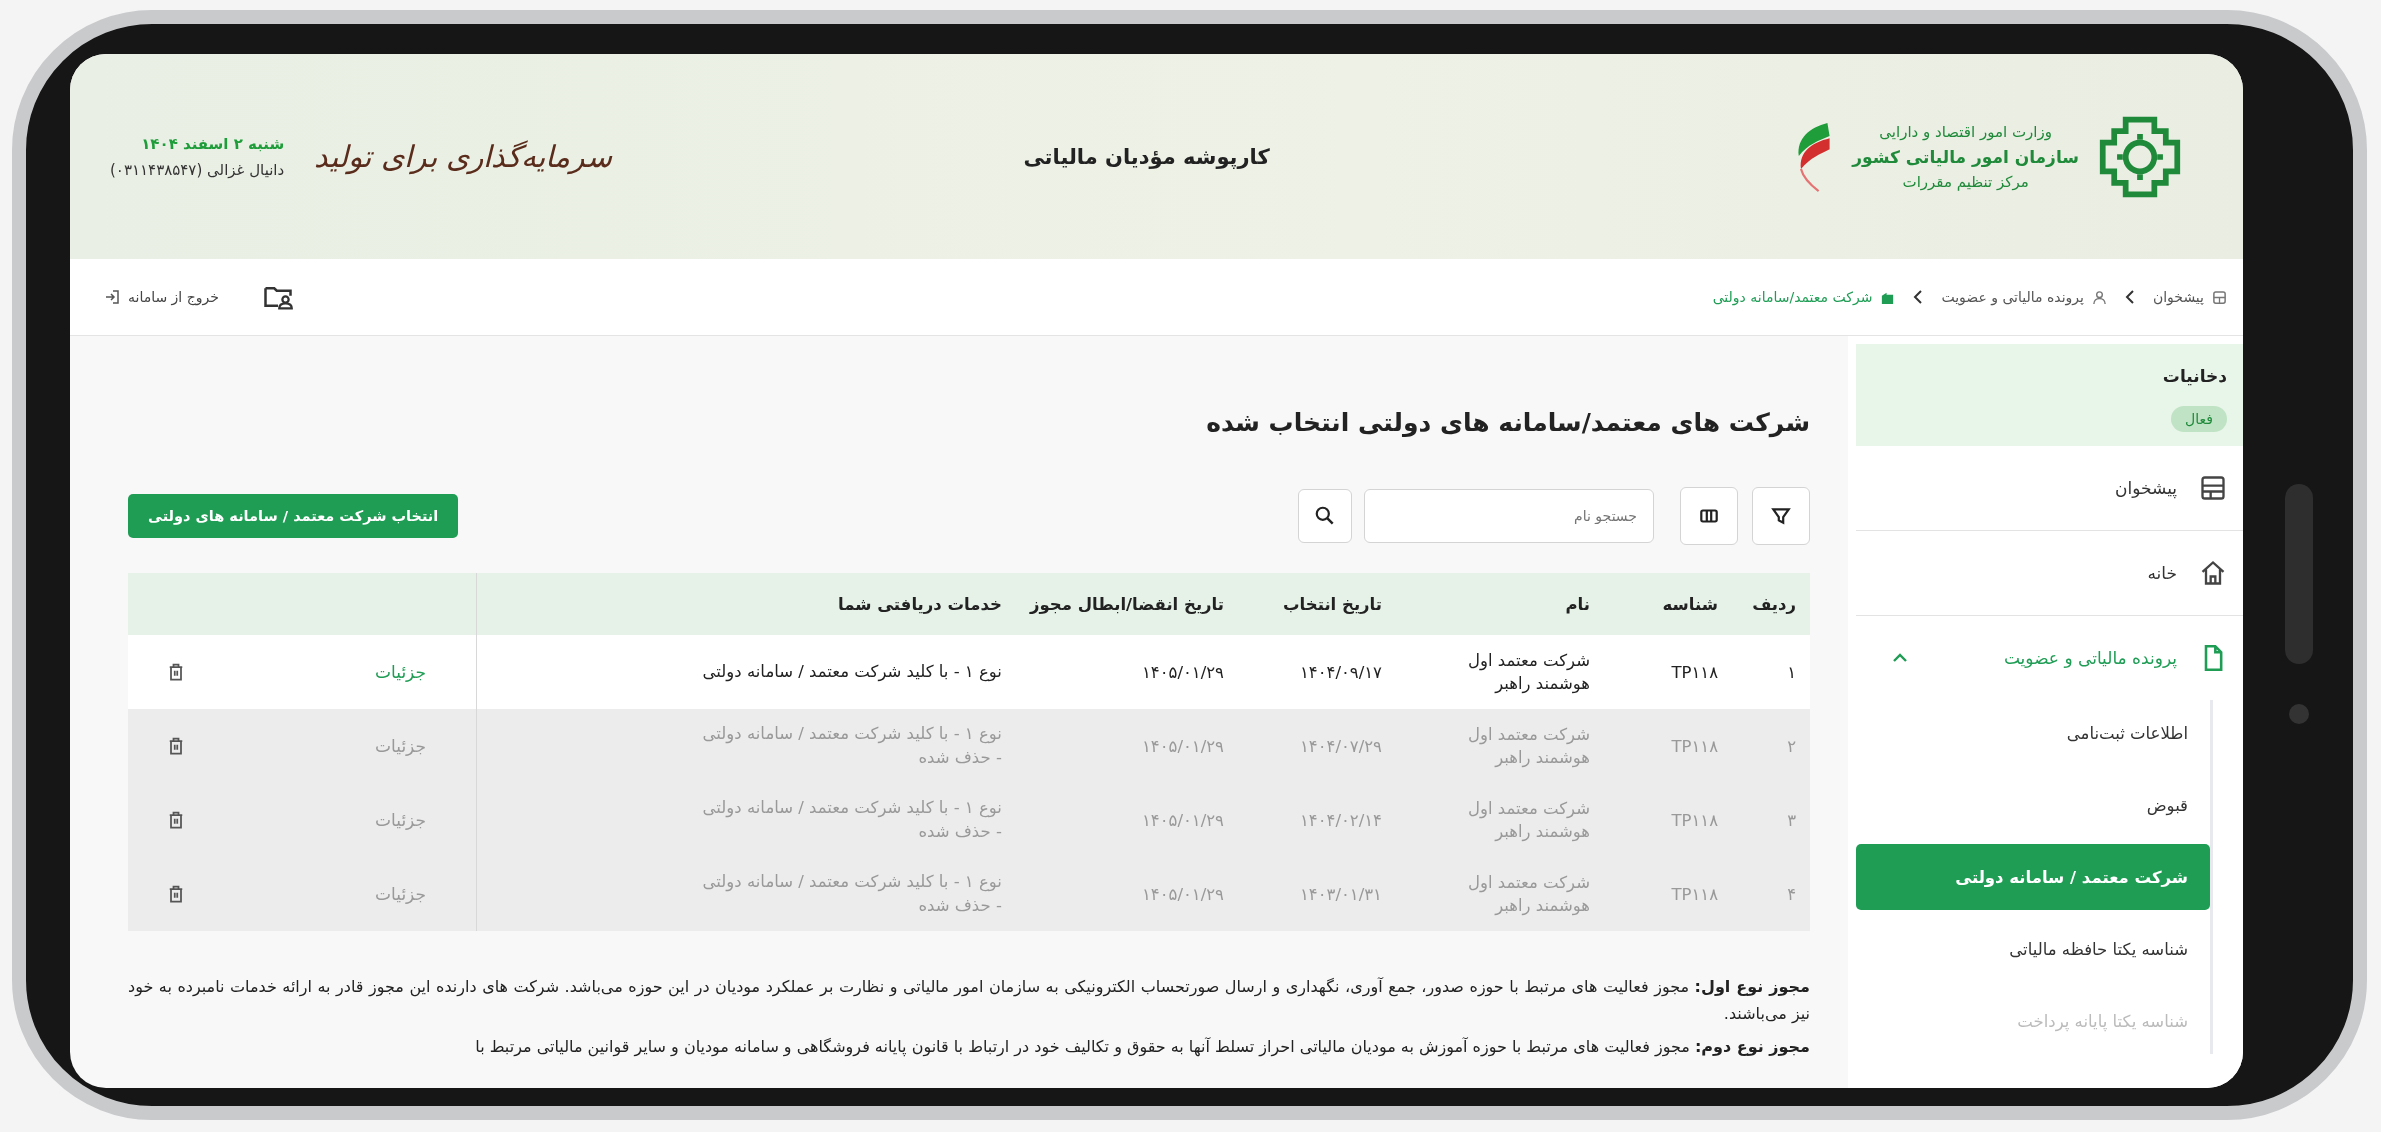 This screenshot has height=1132, width=2381. What do you see at coordinates (2012, 297) in the screenshot?
I see `breadcrumb-link: پرونده مالیاتی و عضویت` at bounding box center [2012, 297].